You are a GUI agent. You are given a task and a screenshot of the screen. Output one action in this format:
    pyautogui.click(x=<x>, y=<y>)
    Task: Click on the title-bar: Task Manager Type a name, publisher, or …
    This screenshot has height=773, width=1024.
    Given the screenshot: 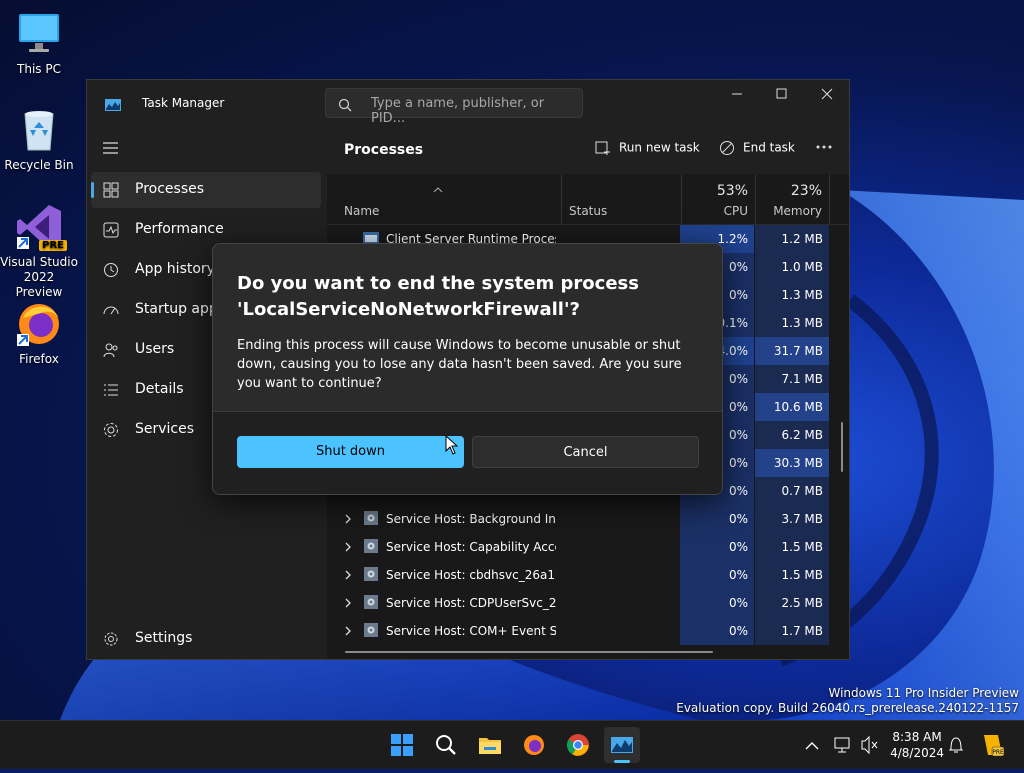 What is the action you would take?
    pyautogui.click(x=468, y=103)
    